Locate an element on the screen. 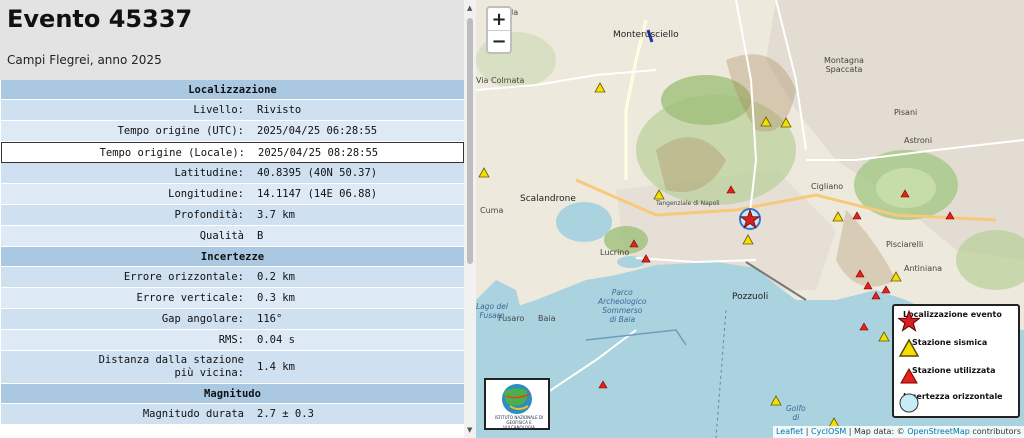 The width and height of the screenshot is (1024, 438). field-value: 3.7 km is located at coordinates (357, 215).